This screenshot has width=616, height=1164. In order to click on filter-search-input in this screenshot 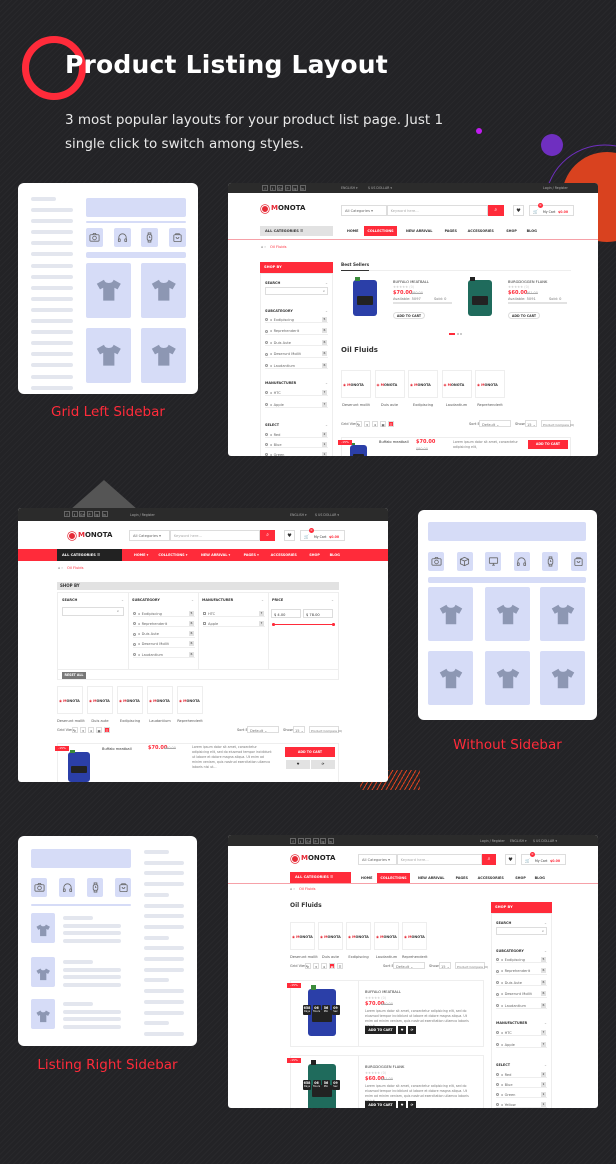, I will do `click(93, 611)`.